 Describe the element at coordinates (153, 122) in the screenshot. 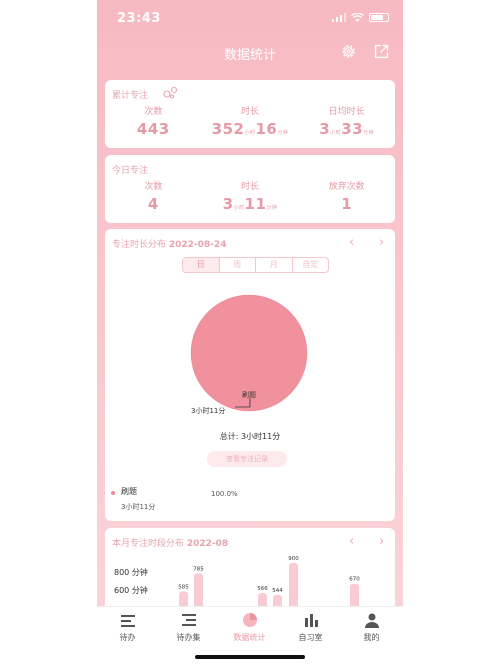

I see `total-count-stat: 次数 443` at that location.